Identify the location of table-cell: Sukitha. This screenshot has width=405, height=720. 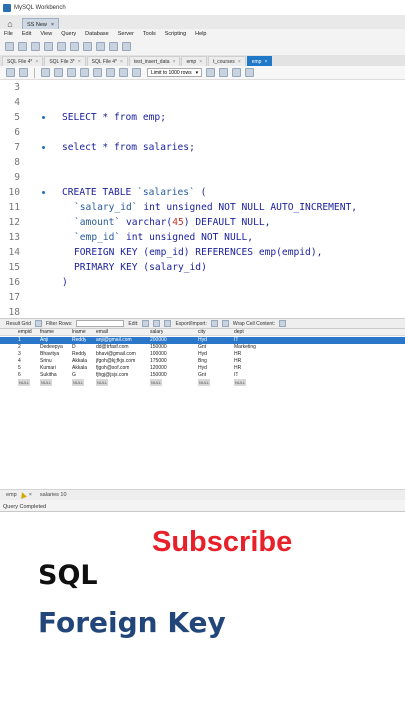
(48, 375).